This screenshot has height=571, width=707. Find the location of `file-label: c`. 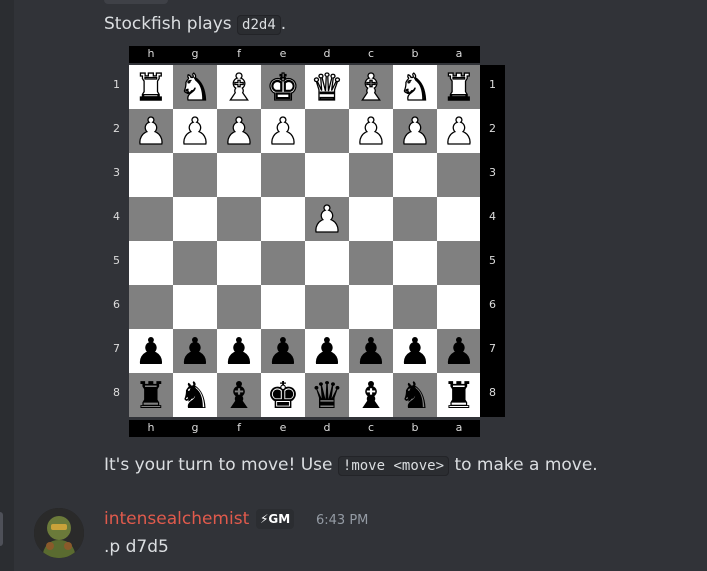

file-label: c is located at coordinates (371, 53).